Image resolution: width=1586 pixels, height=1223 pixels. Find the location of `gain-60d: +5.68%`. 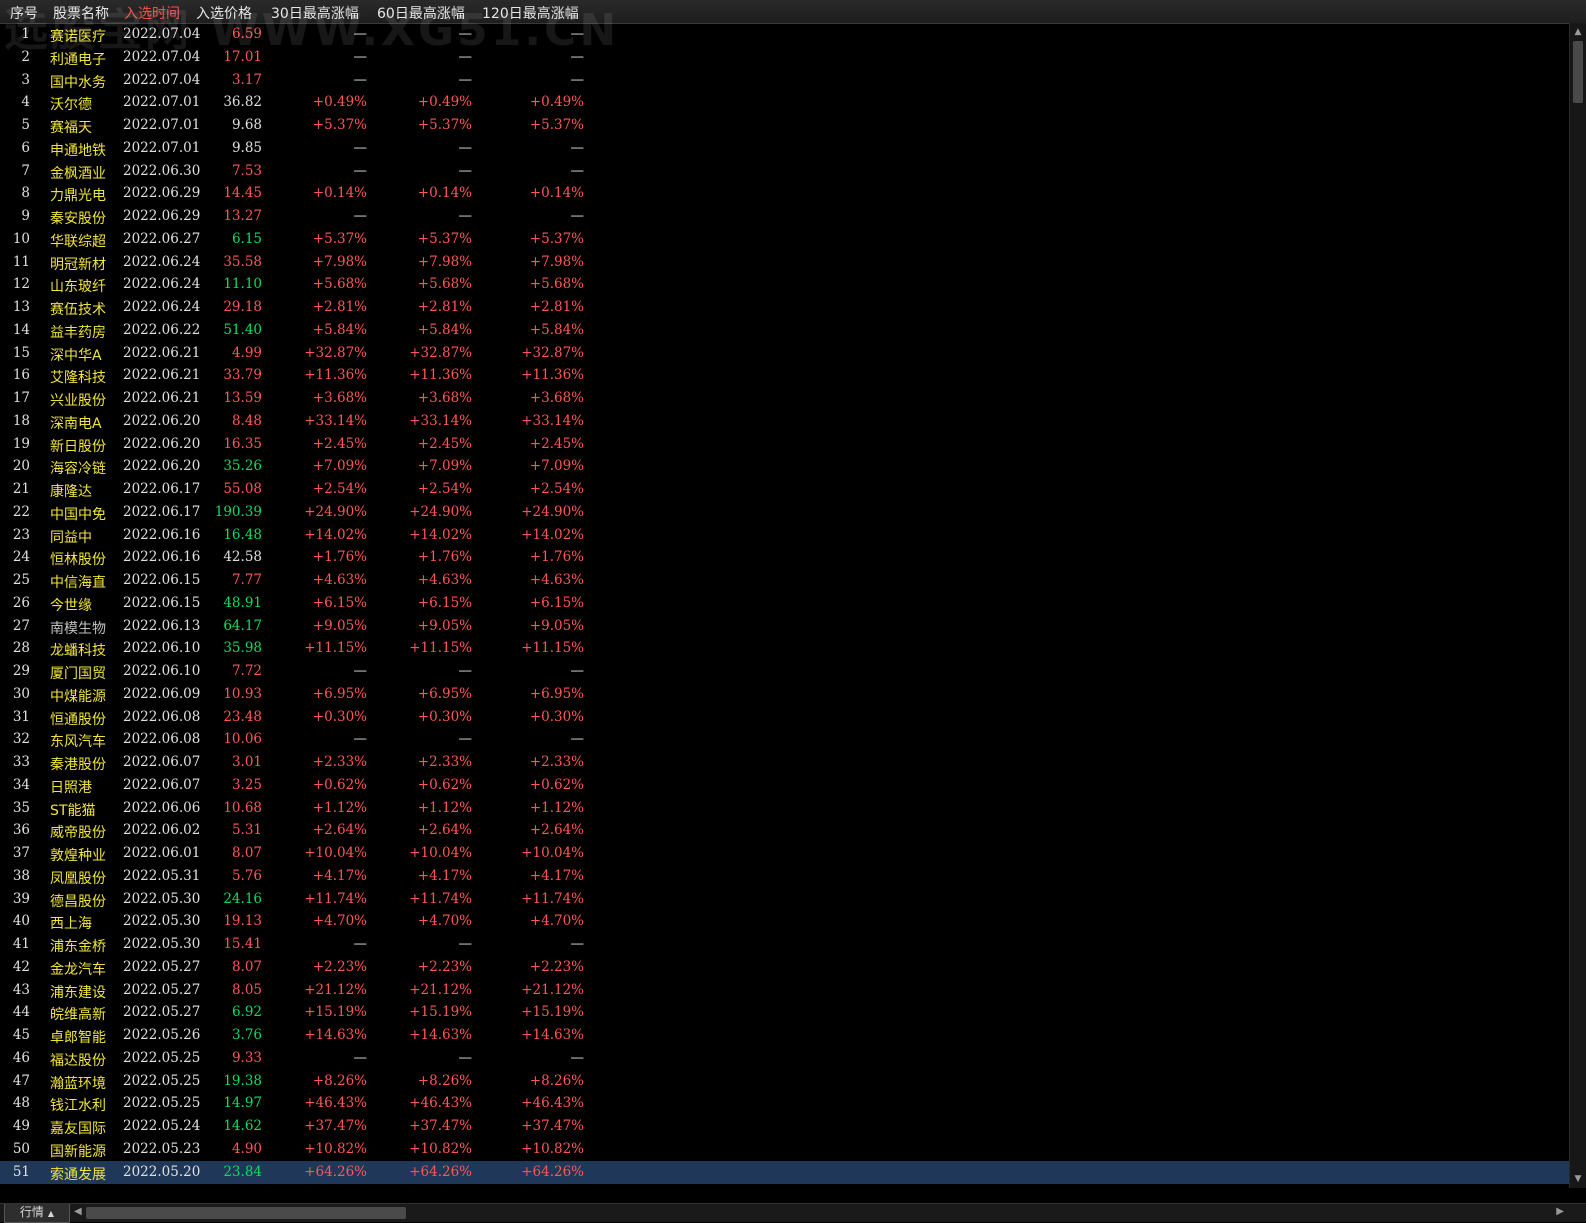

gain-60d: +5.68% is located at coordinates (444, 284).